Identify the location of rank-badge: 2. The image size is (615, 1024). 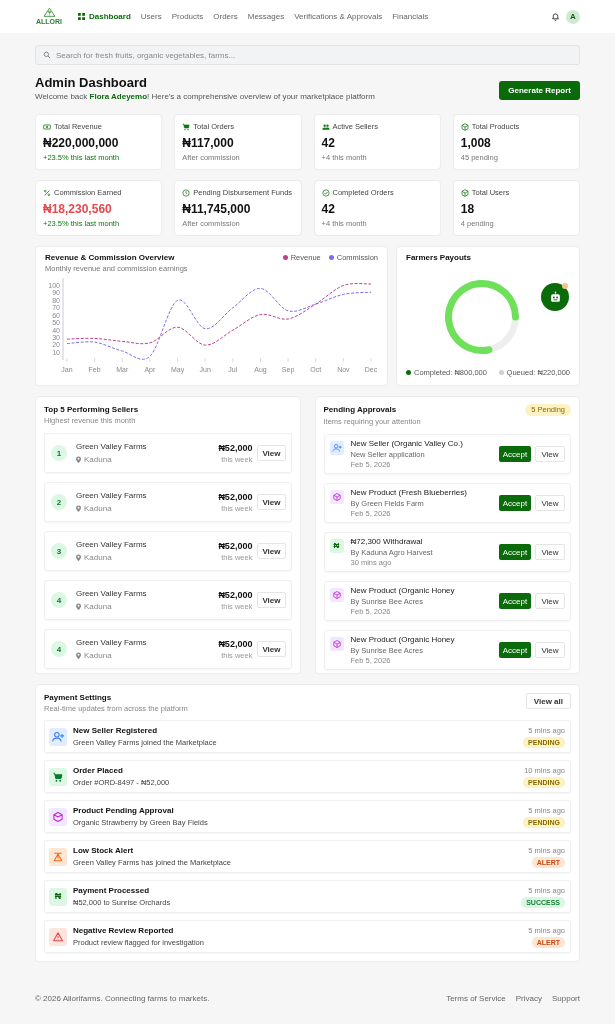
(59, 502).